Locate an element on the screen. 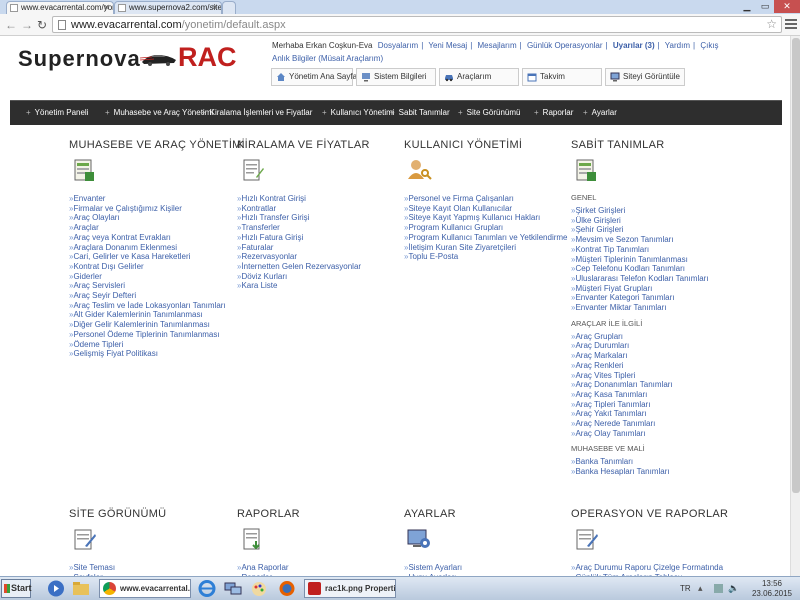 The height and width of the screenshot is (600, 800). bookmark-star-icon: ☆ is located at coordinates (771, 24).